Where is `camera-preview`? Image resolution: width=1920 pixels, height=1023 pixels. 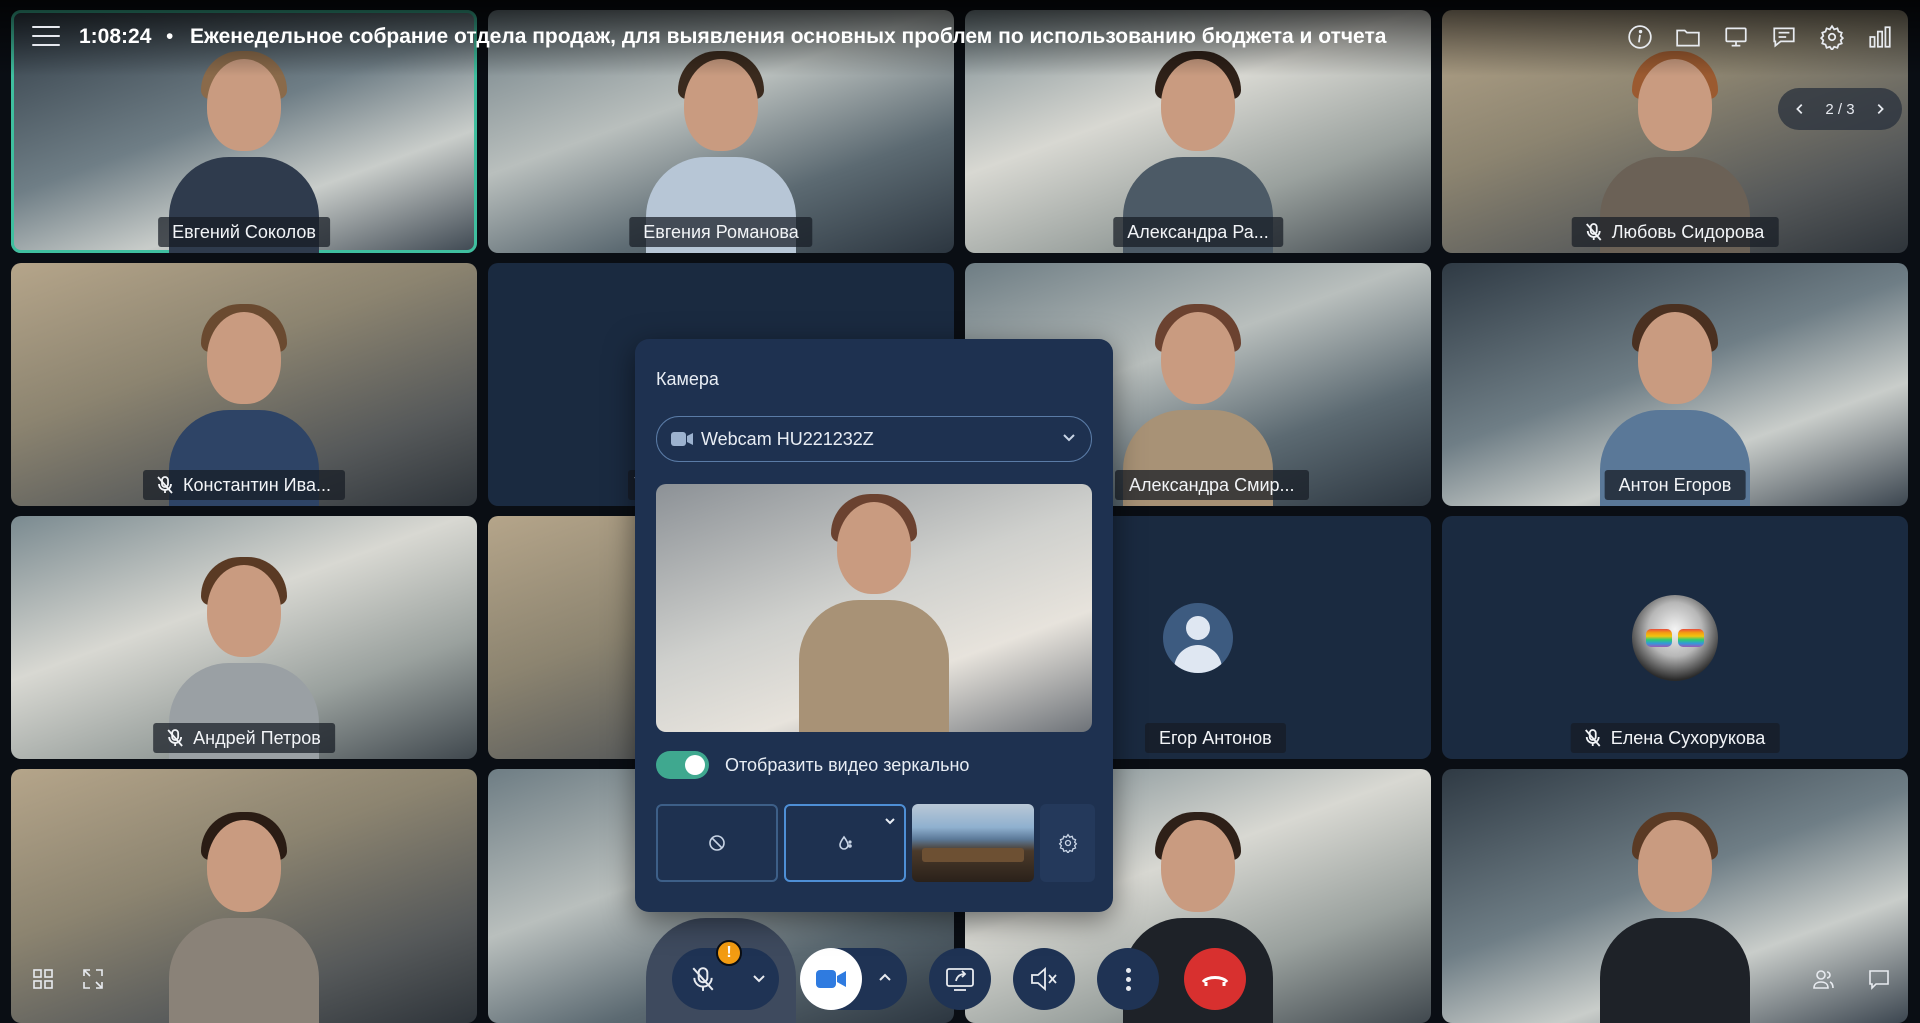 camera-preview is located at coordinates (874, 608).